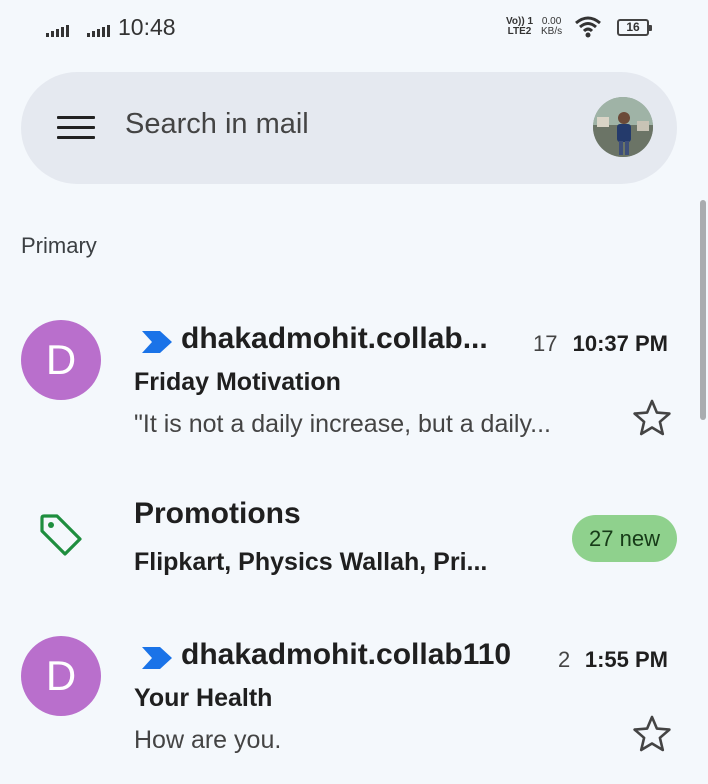  What do you see at coordinates (208, 740) in the screenshot?
I see `email-snippet: How are you.` at bounding box center [208, 740].